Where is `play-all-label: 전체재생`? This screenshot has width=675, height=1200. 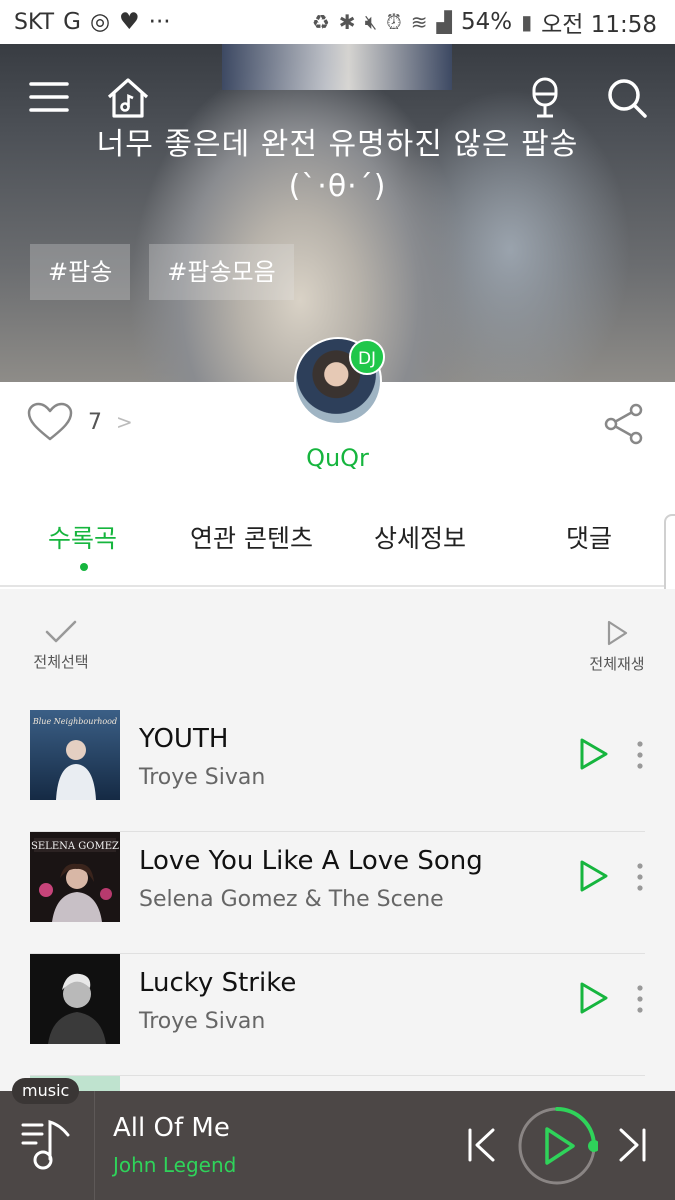
play-all-label: 전체재생 is located at coordinates (617, 664).